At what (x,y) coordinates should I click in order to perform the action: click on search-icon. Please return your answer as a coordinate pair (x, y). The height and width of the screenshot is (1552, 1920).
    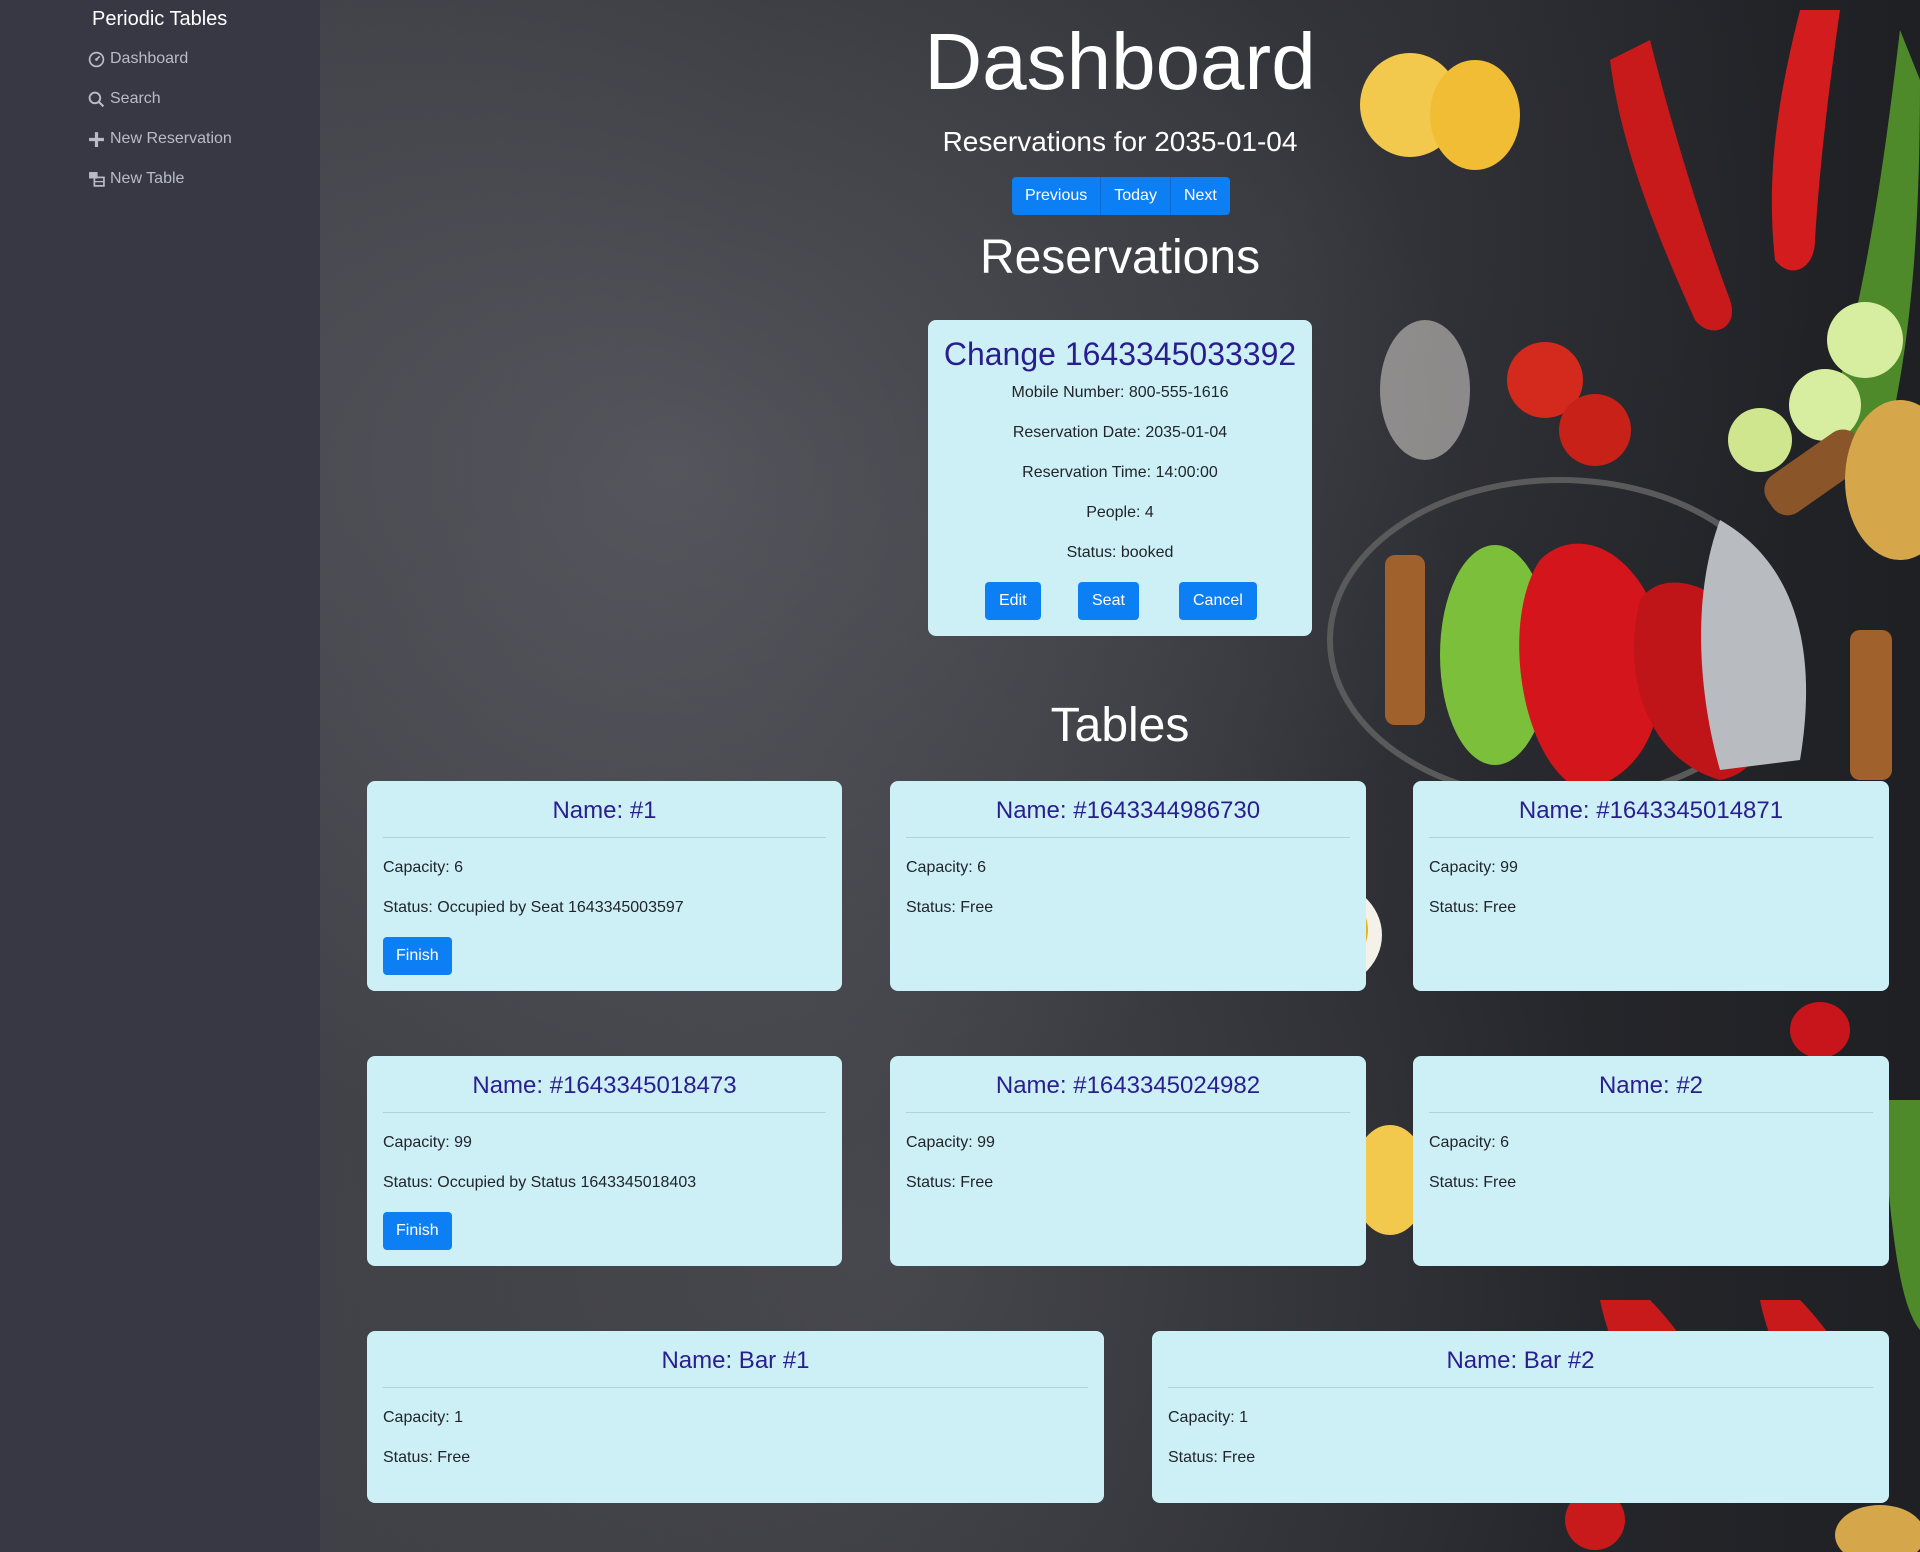
    Looking at the image, I should click on (96, 99).